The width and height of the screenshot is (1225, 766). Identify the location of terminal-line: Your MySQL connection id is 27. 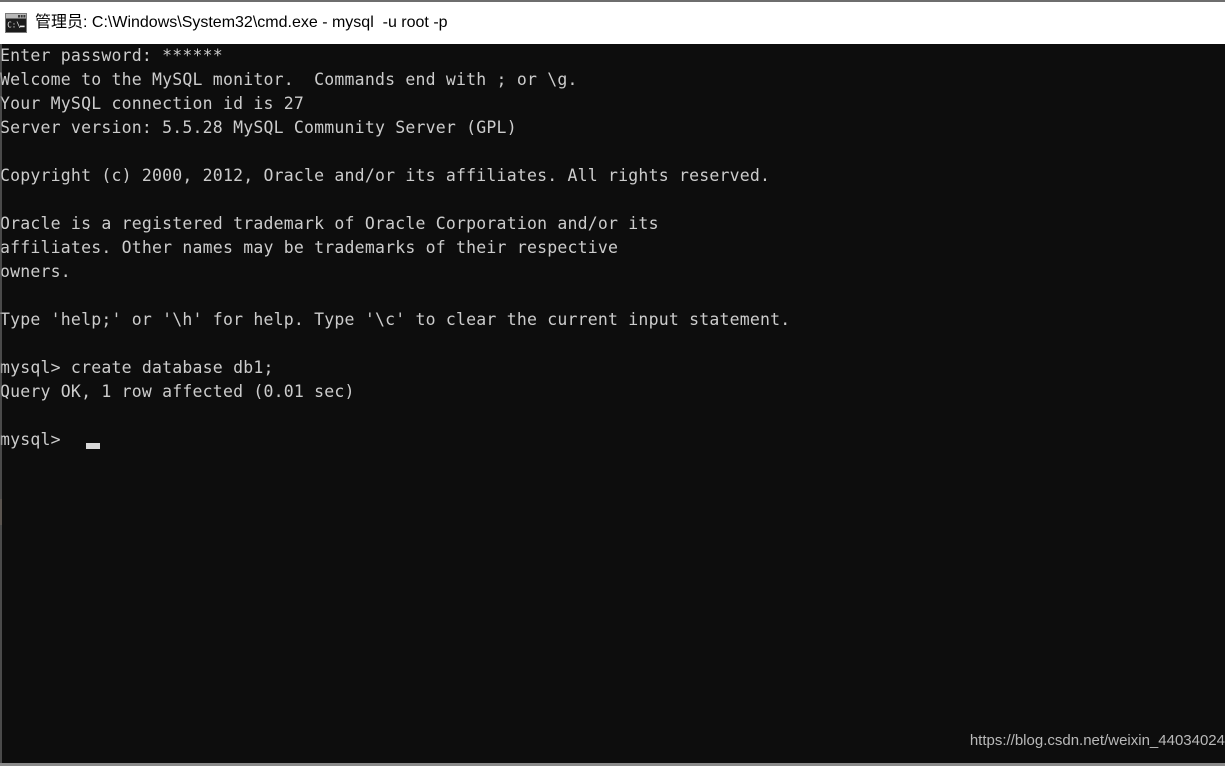
(152, 103).